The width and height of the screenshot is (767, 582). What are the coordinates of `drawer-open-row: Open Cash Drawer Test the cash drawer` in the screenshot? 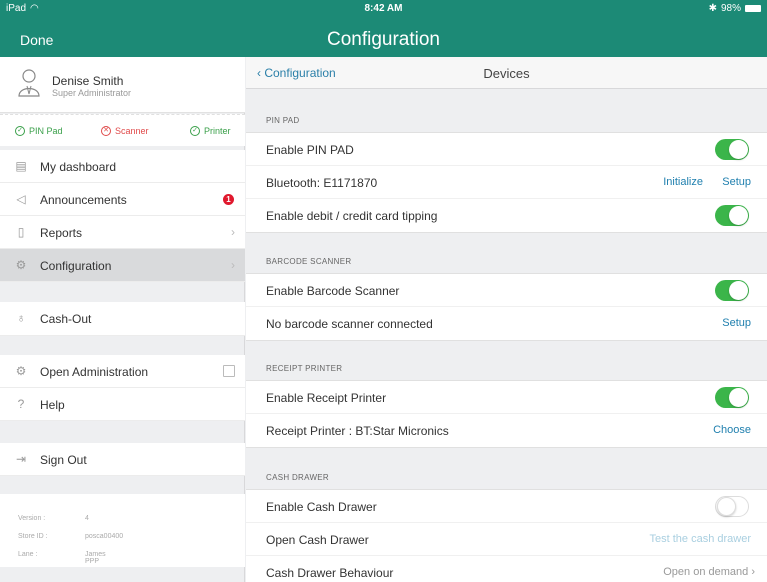 It's located at (506, 539).